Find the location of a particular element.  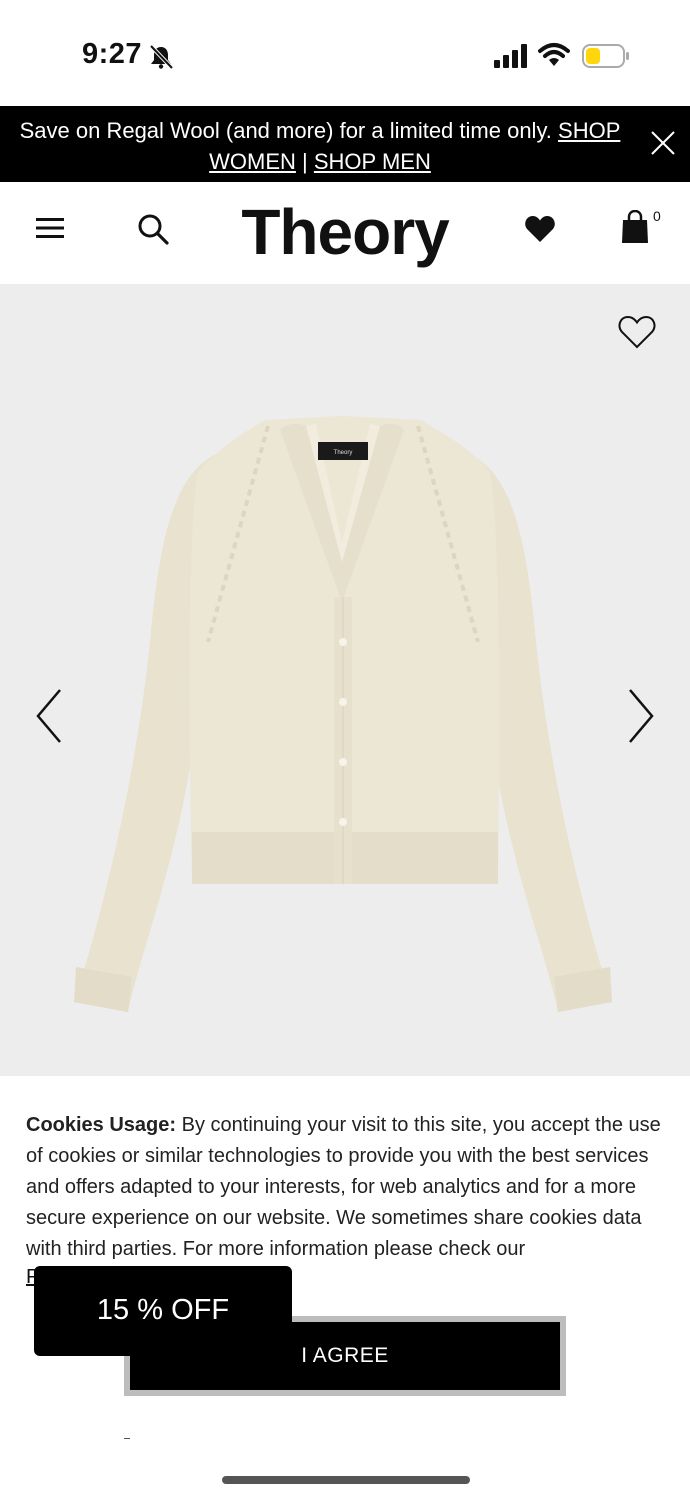

bag-icon is located at coordinates (635, 227).